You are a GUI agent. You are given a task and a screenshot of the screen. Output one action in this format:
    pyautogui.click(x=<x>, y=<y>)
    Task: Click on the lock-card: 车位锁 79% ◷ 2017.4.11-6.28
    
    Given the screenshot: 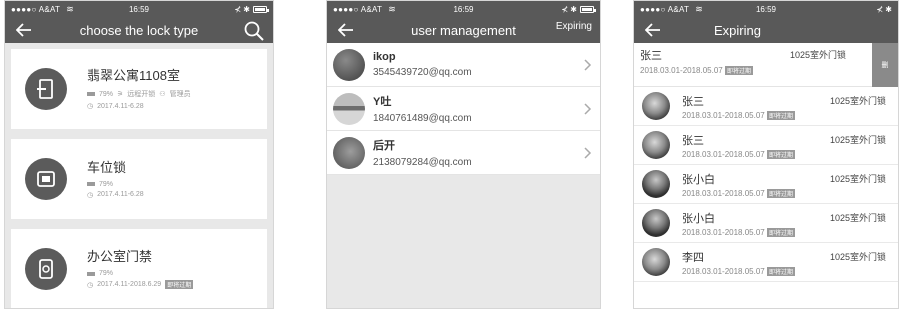 What is the action you would take?
    pyautogui.click(x=139, y=179)
    